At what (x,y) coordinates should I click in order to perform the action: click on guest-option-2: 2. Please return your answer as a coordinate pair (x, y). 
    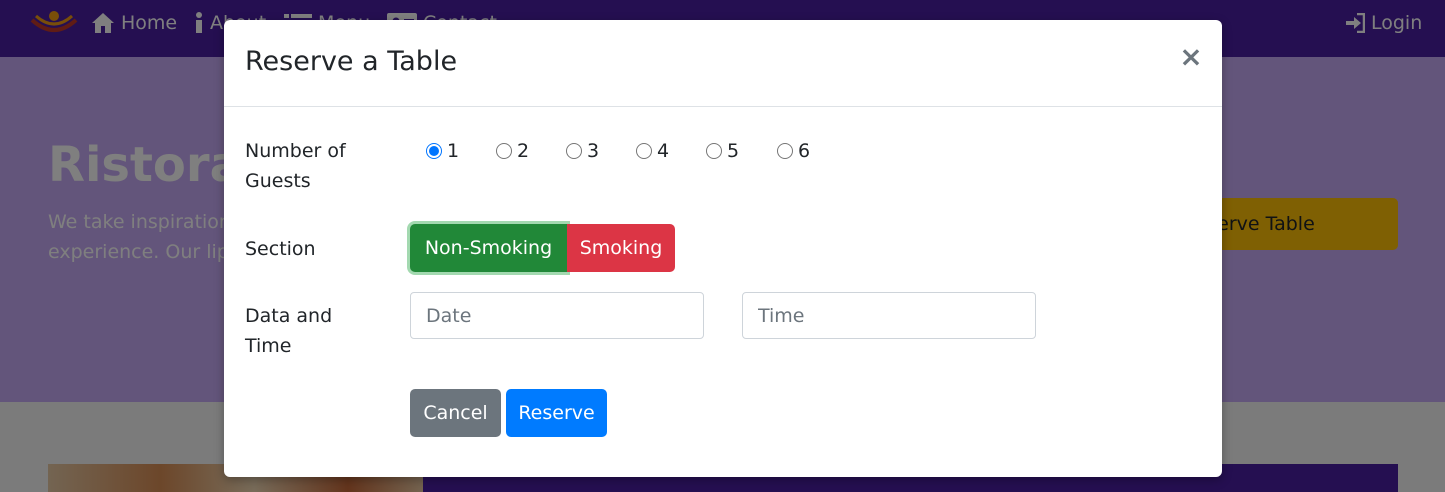
    Looking at the image, I should click on (512, 151).